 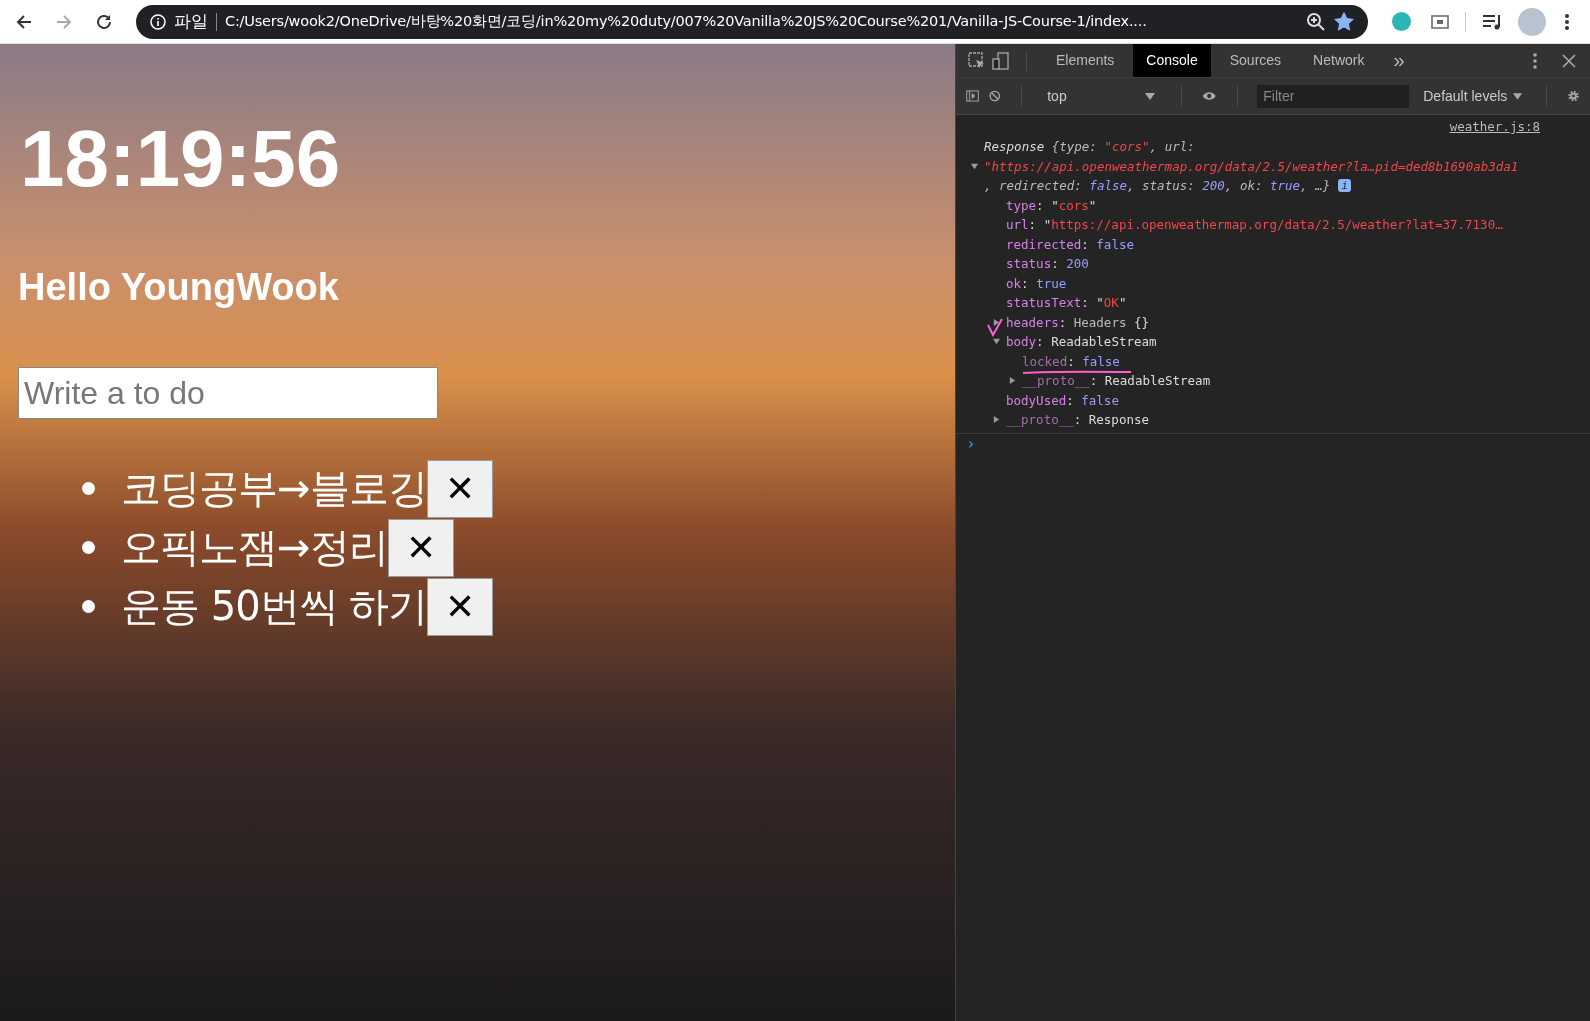 I want to click on property-entry: ok: true, so click(x=1036, y=283).